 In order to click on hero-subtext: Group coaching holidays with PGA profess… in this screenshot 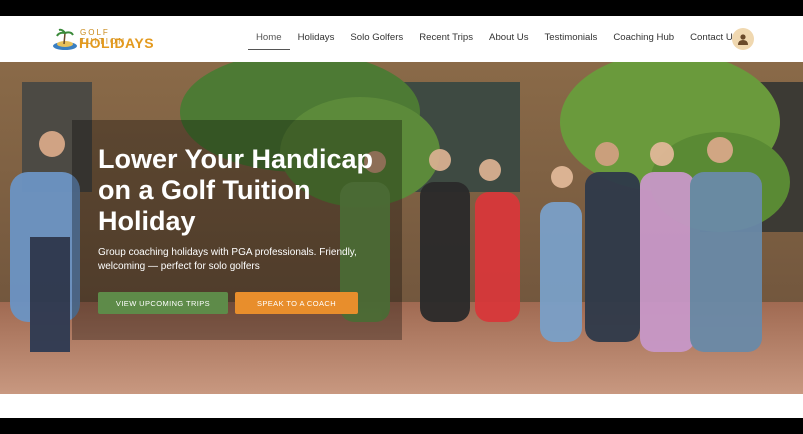, I will do `click(227, 259)`.